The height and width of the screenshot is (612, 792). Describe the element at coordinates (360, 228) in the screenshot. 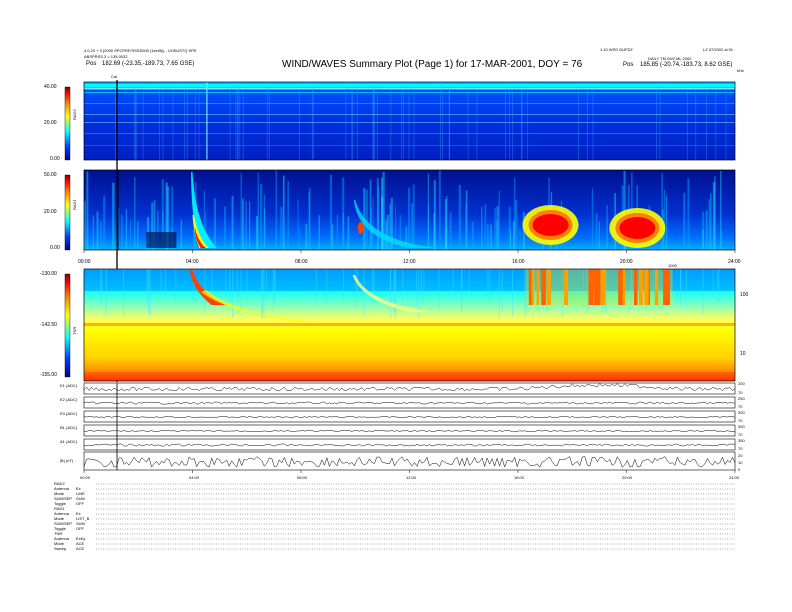

I see `rad1-burst` at that location.